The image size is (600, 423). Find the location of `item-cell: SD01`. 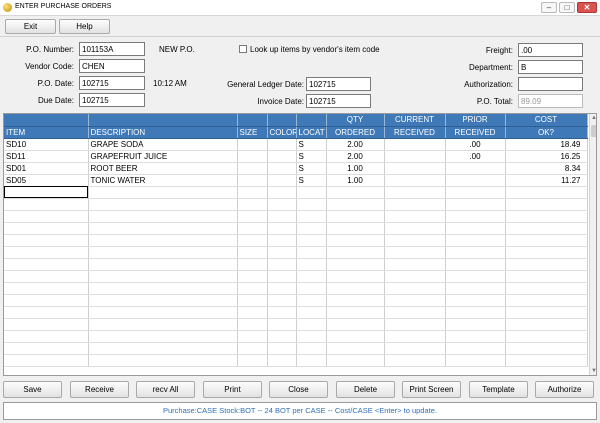

item-cell: SD01 is located at coordinates (46, 168).